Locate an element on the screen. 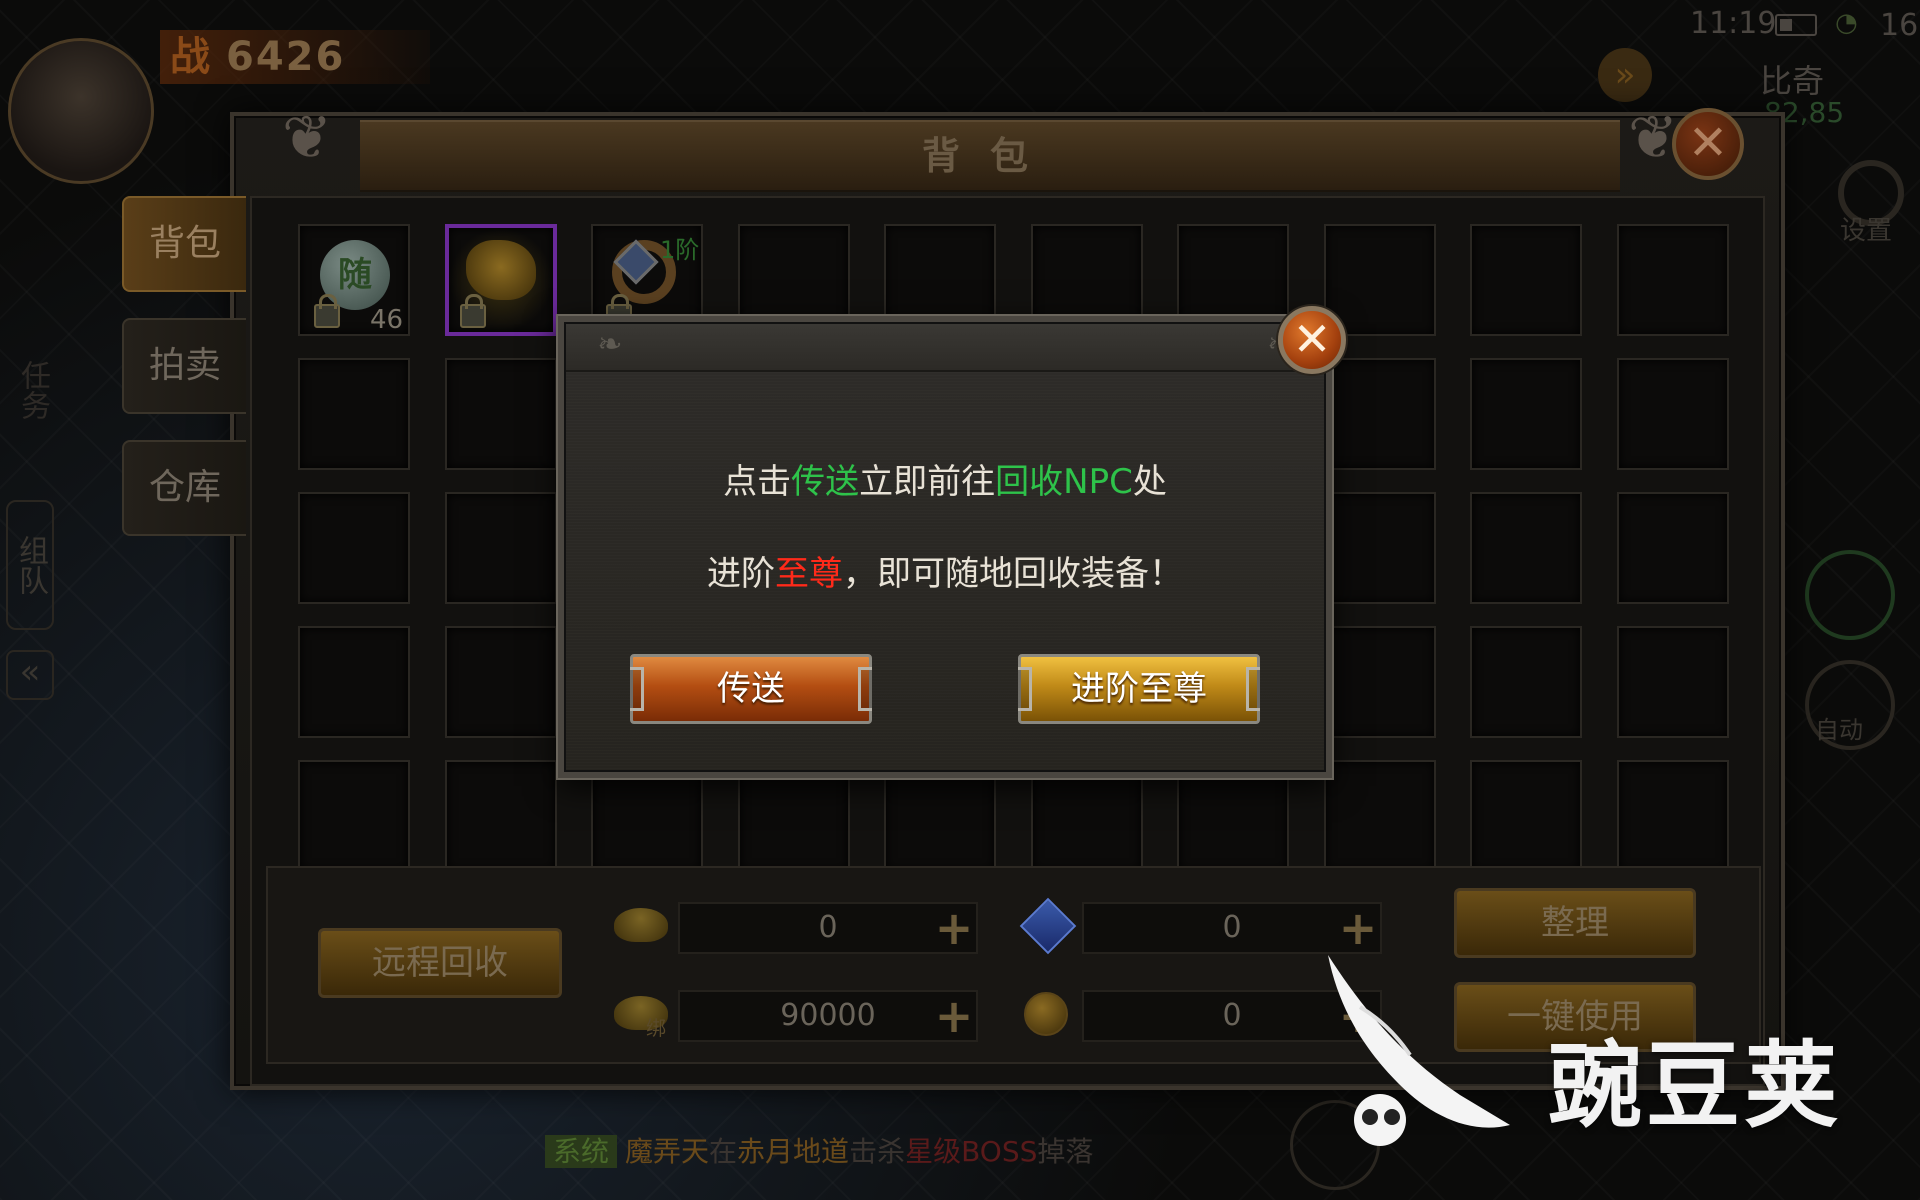  supreme-highlight: 至尊 is located at coordinates (809, 574).